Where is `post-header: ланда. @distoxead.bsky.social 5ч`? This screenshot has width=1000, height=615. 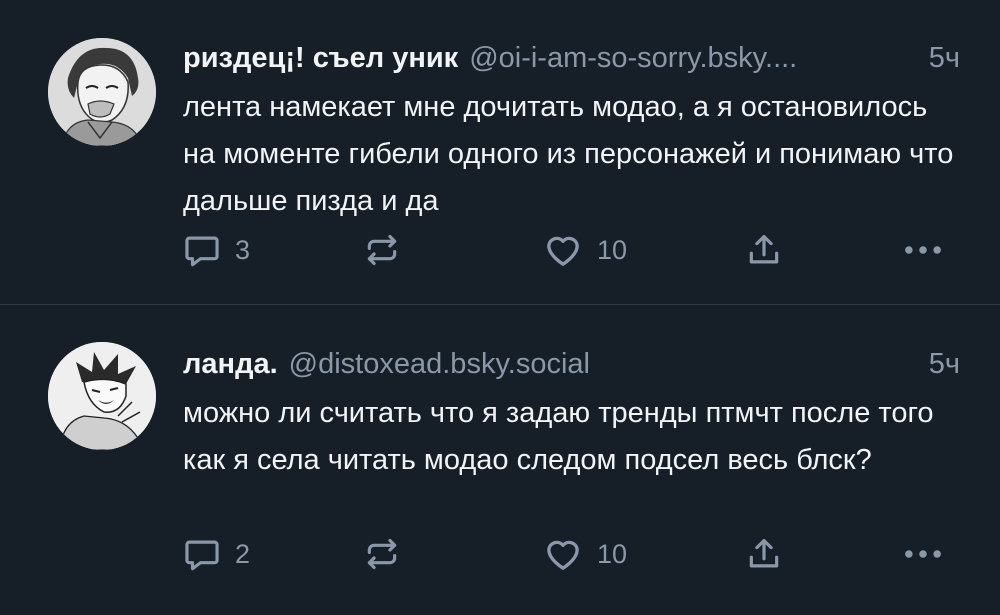
post-header: ланда. @distoxead.bsky.social 5ч is located at coordinates (571, 364).